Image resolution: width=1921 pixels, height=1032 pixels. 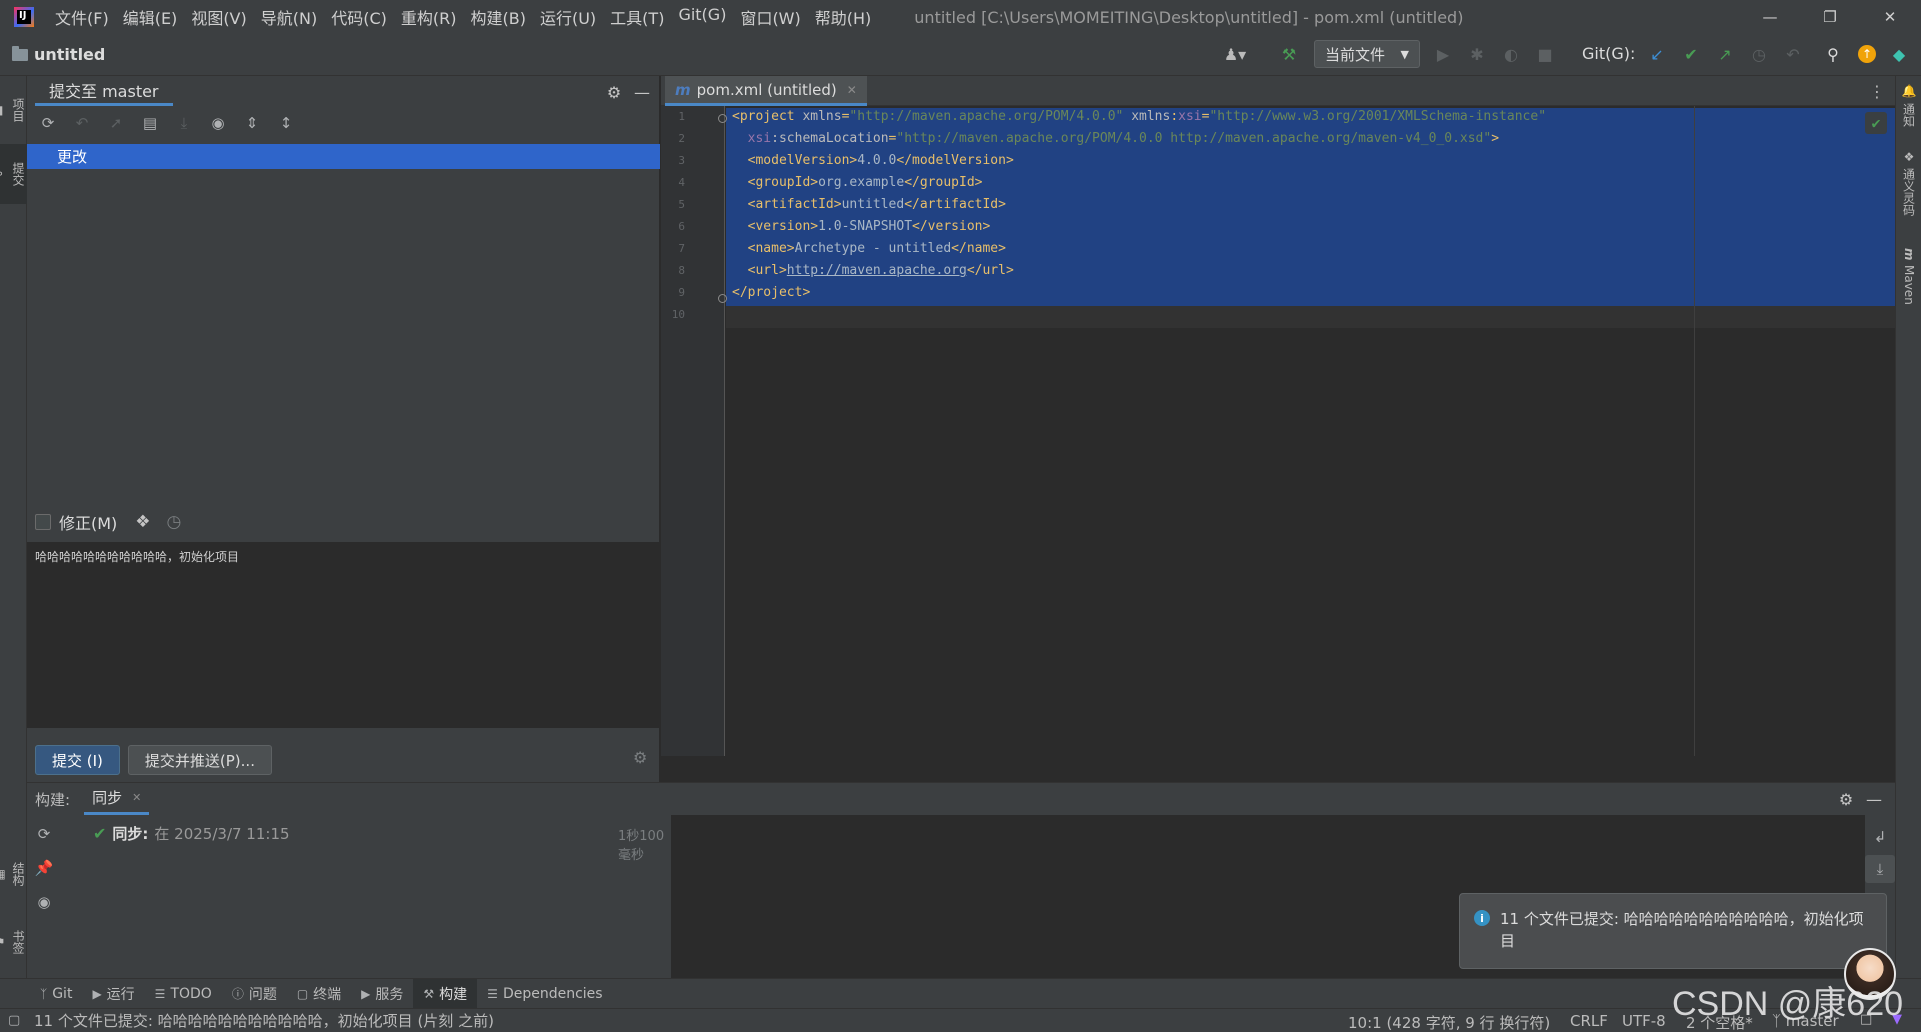 What do you see at coordinates (1908, 283) in the screenshot?
I see `maven-tool-button: m Maven` at bounding box center [1908, 283].